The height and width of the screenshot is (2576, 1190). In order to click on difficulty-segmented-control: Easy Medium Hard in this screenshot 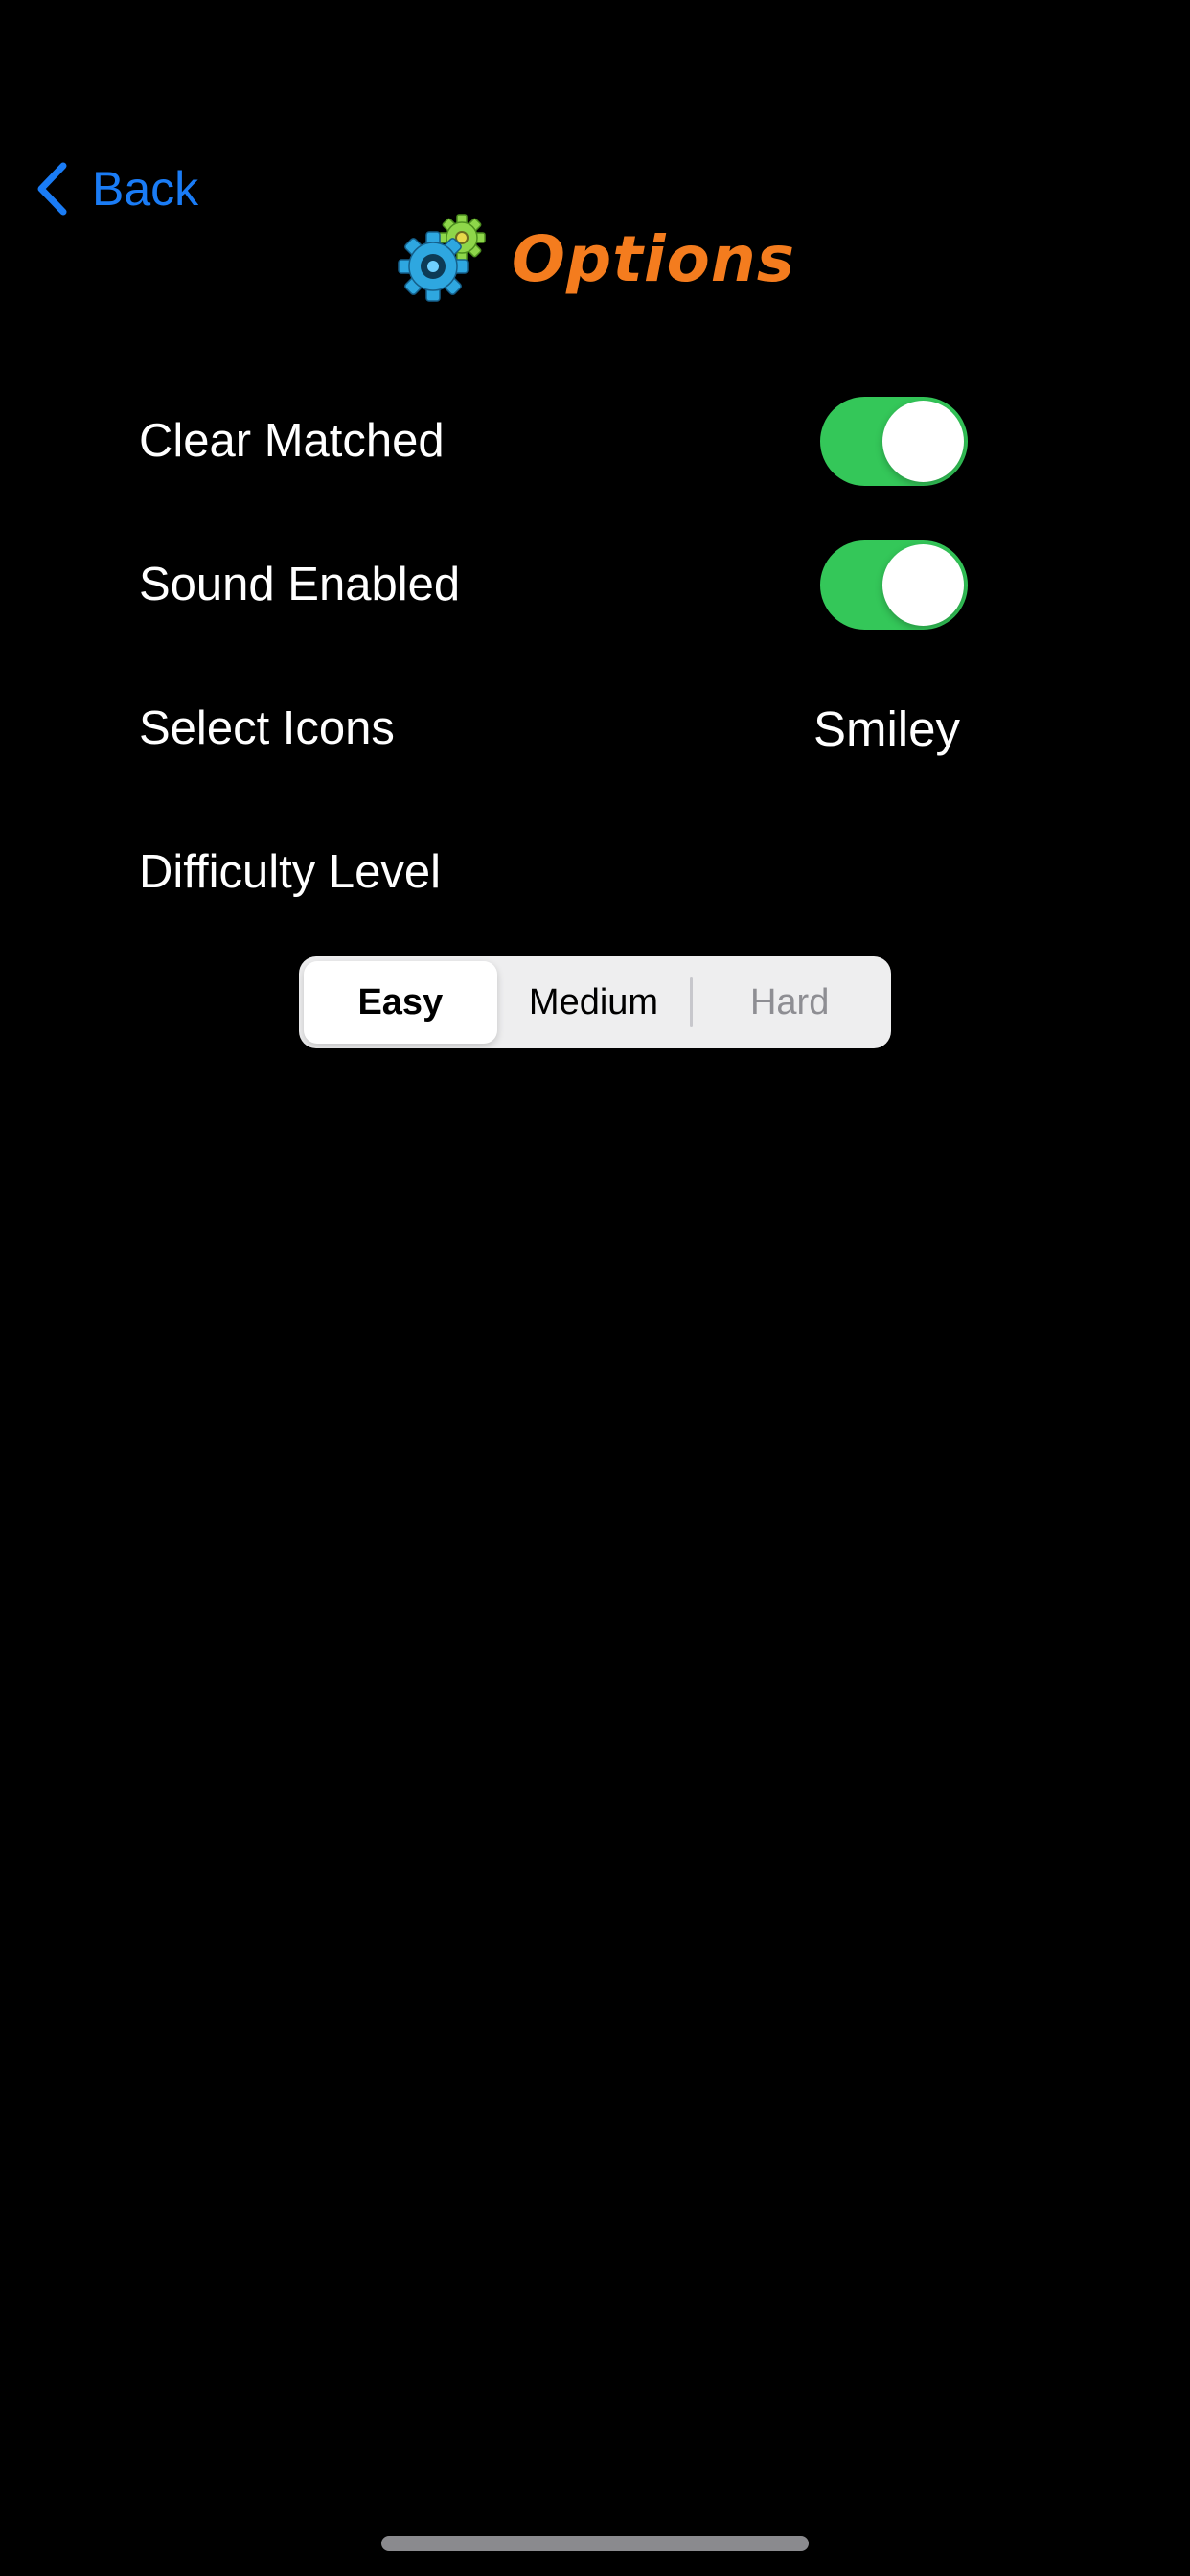, I will do `click(595, 1002)`.